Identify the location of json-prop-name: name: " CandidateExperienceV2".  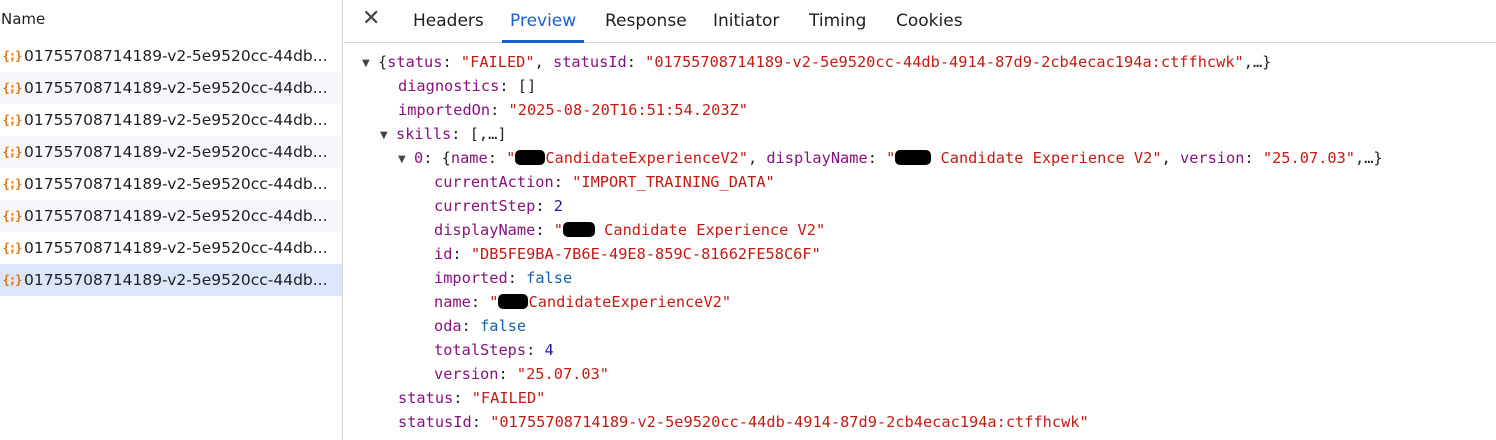
(583, 302).